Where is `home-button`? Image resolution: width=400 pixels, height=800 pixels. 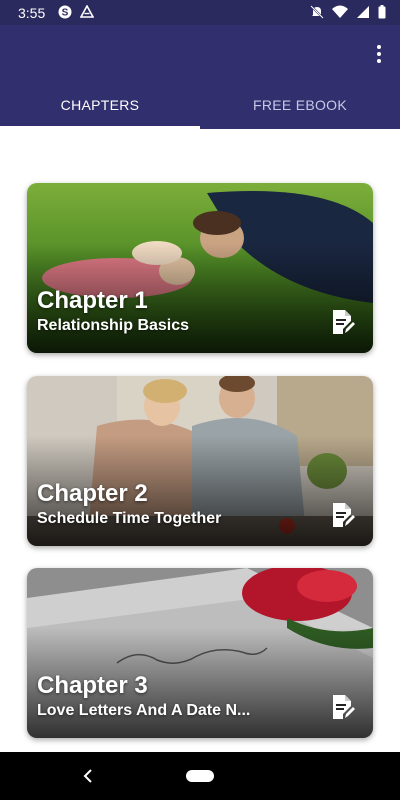
home-button is located at coordinates (200, 776).